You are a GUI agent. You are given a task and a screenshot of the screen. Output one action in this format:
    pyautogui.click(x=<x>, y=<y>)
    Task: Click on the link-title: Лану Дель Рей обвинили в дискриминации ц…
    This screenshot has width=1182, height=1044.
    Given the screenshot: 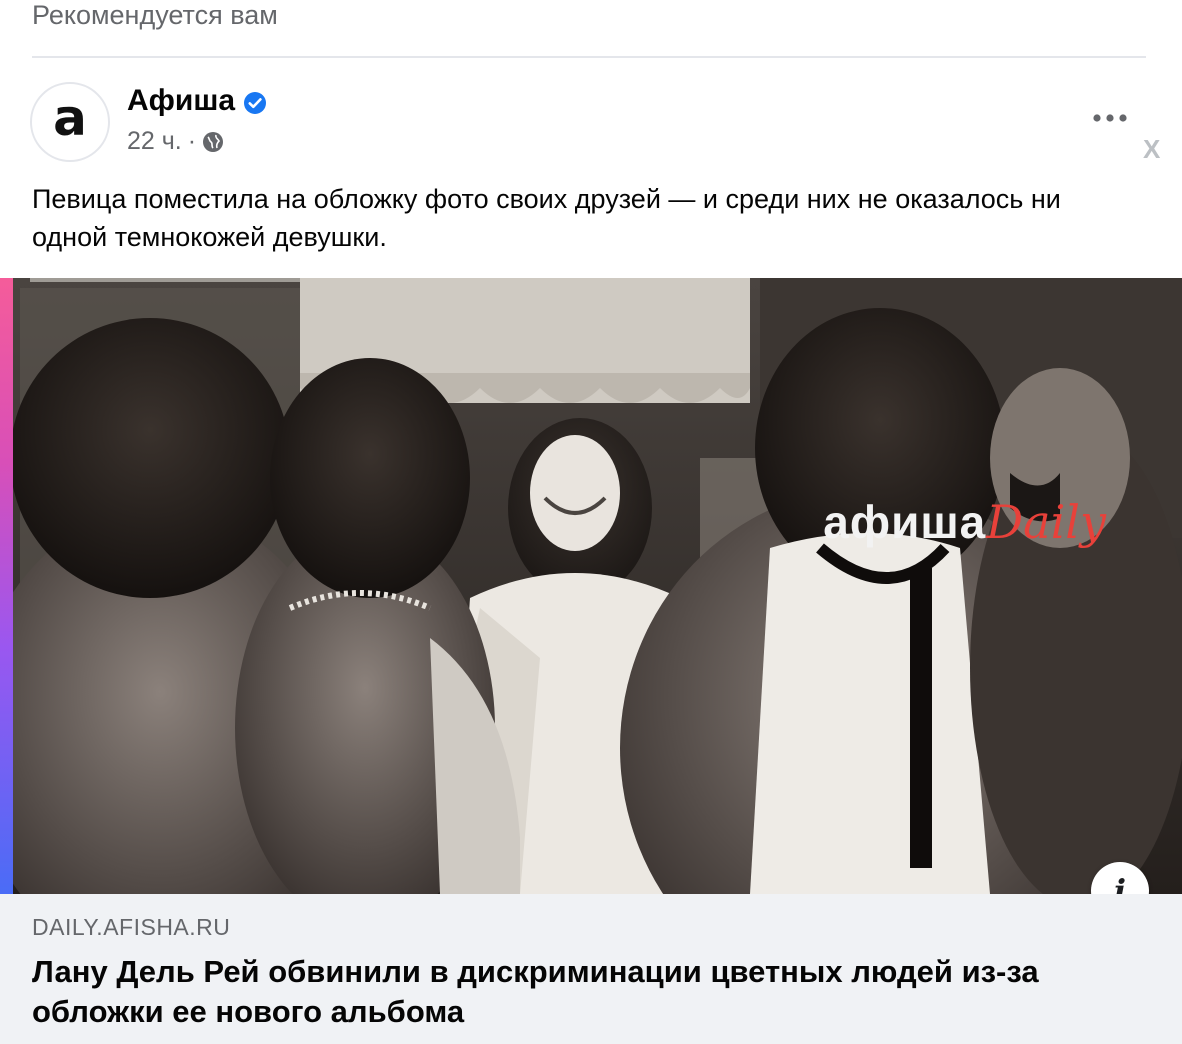 What is the action you would take?
    pyautogui.click(x=587, y=992)
    